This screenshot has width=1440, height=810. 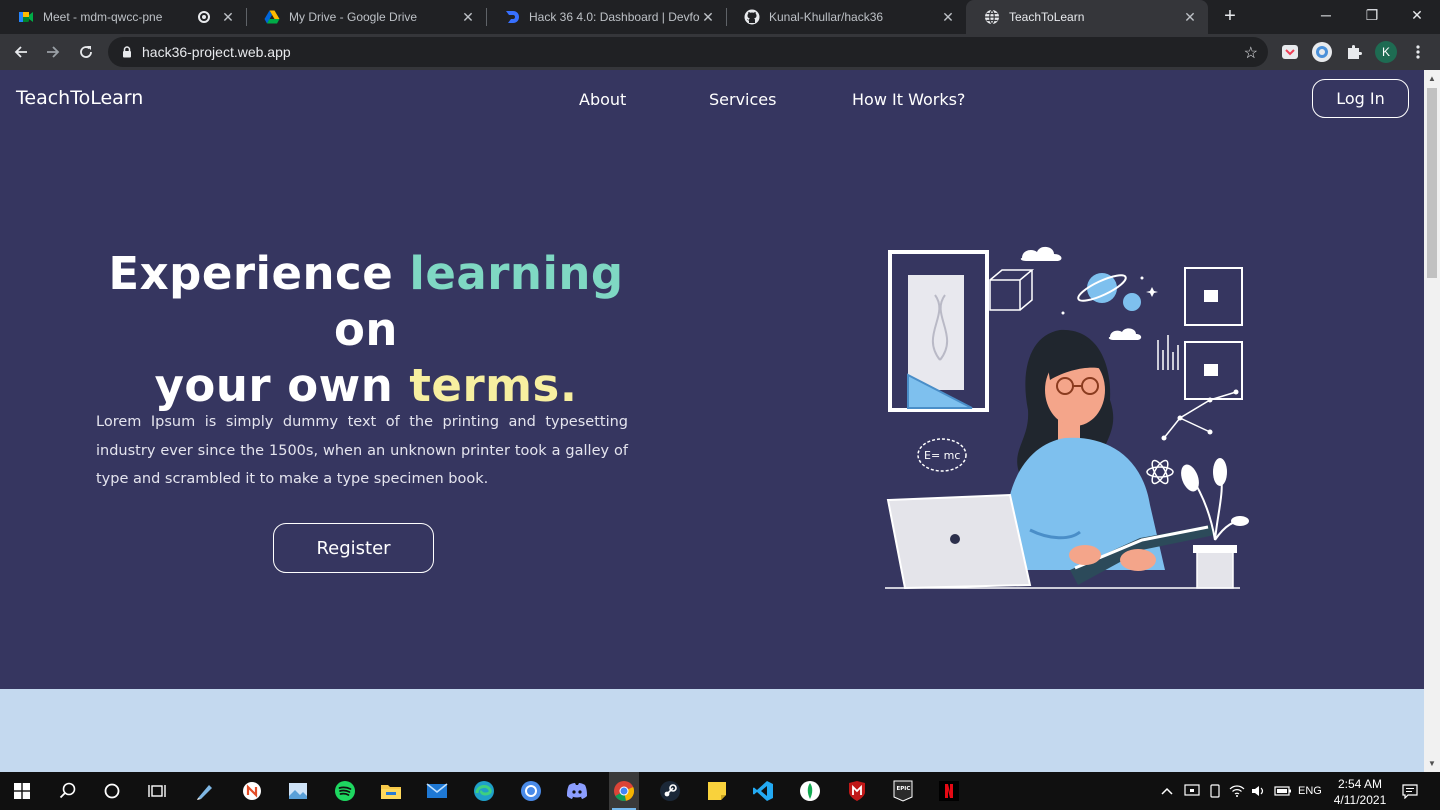 I want to click on pocket-extension-icon, so click(x=1290, y=52).